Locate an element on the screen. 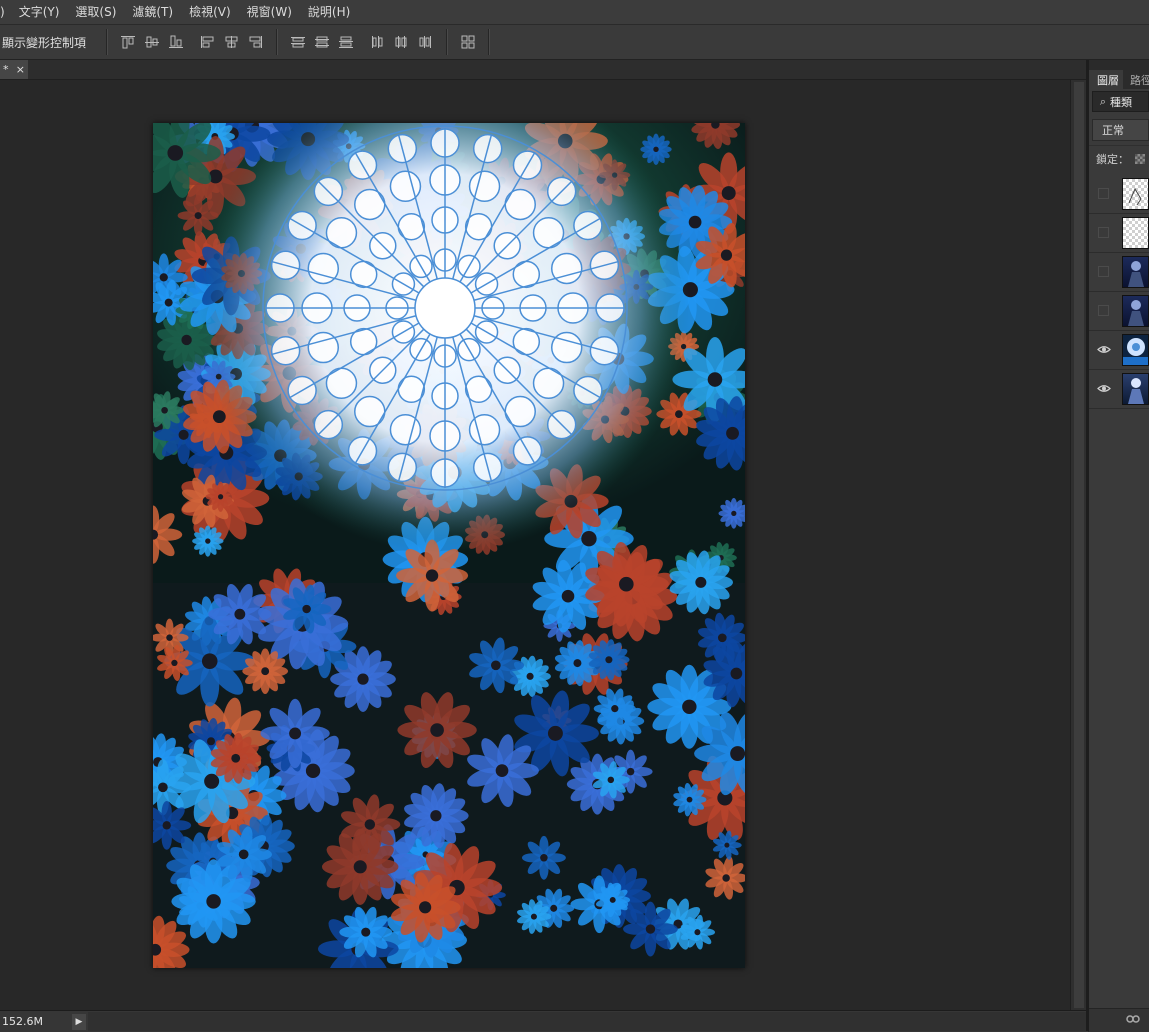  status-menu-arrow-icon: ▶ is located at coordinates (79, 1021).